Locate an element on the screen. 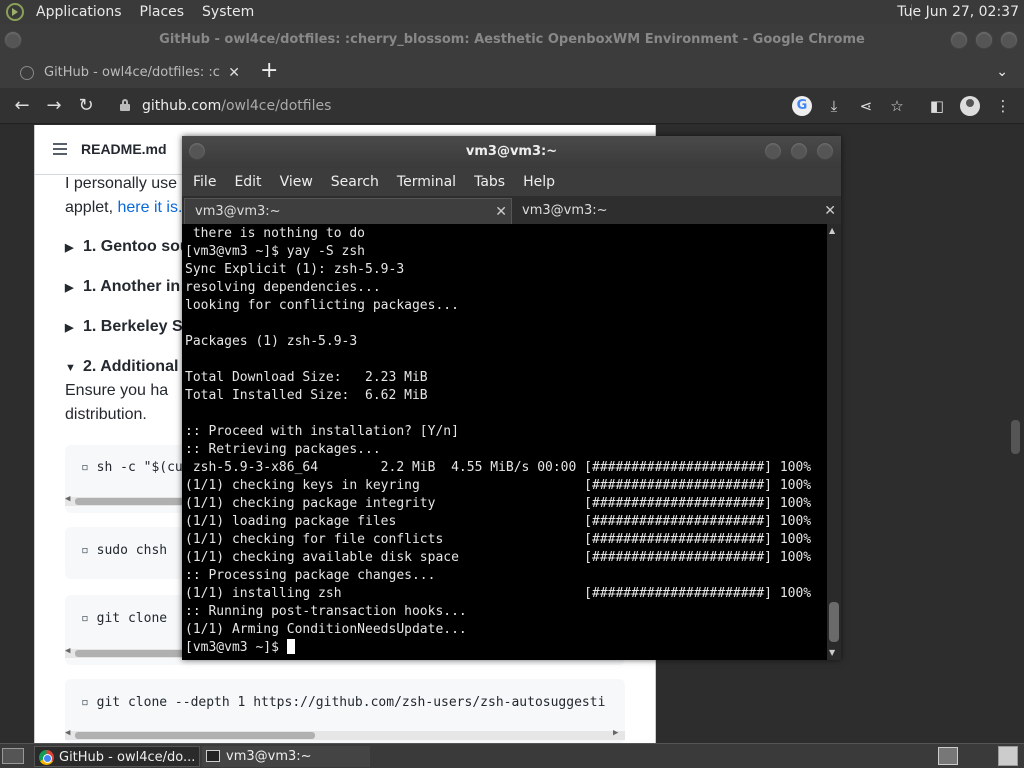 The image size is (1024, 768). section-additional: ▼ 2. Additional is located at coordinates (121, 367).